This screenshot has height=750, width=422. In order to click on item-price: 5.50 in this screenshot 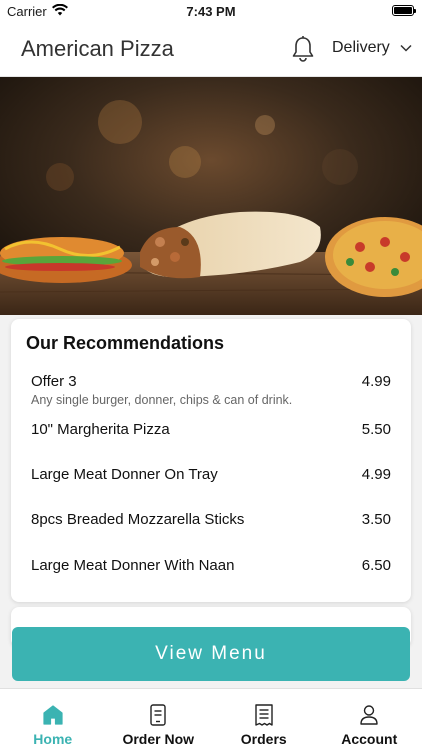, I will do `click(376, 429)`.